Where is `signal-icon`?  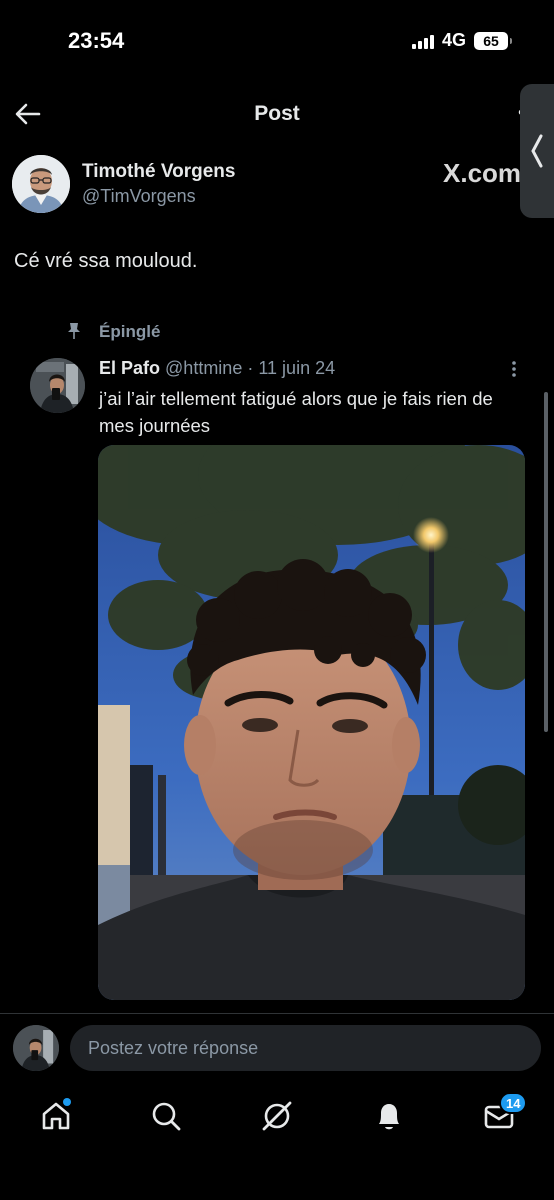
signal-icon is located at coordinates (422, 41).